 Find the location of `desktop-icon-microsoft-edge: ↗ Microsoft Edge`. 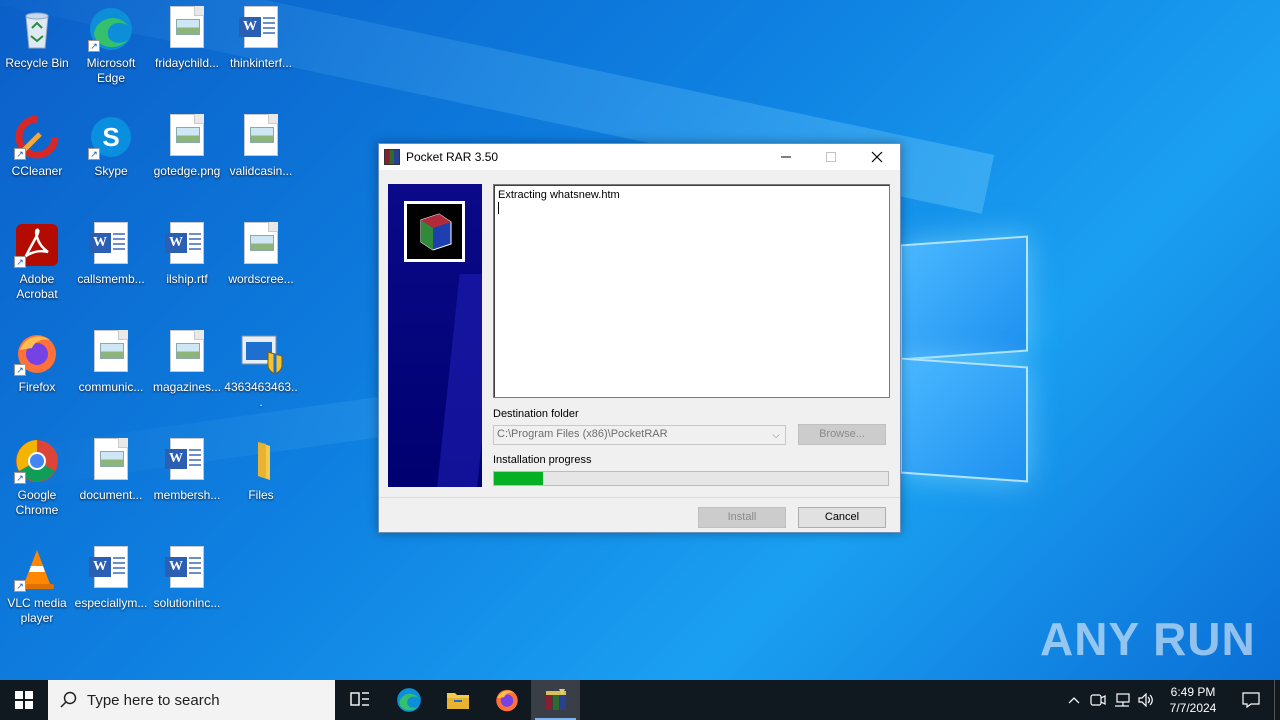

desktop-icon-microsoft-edge: ↗ Microsoft Edge is located at coordinates (111, 43).